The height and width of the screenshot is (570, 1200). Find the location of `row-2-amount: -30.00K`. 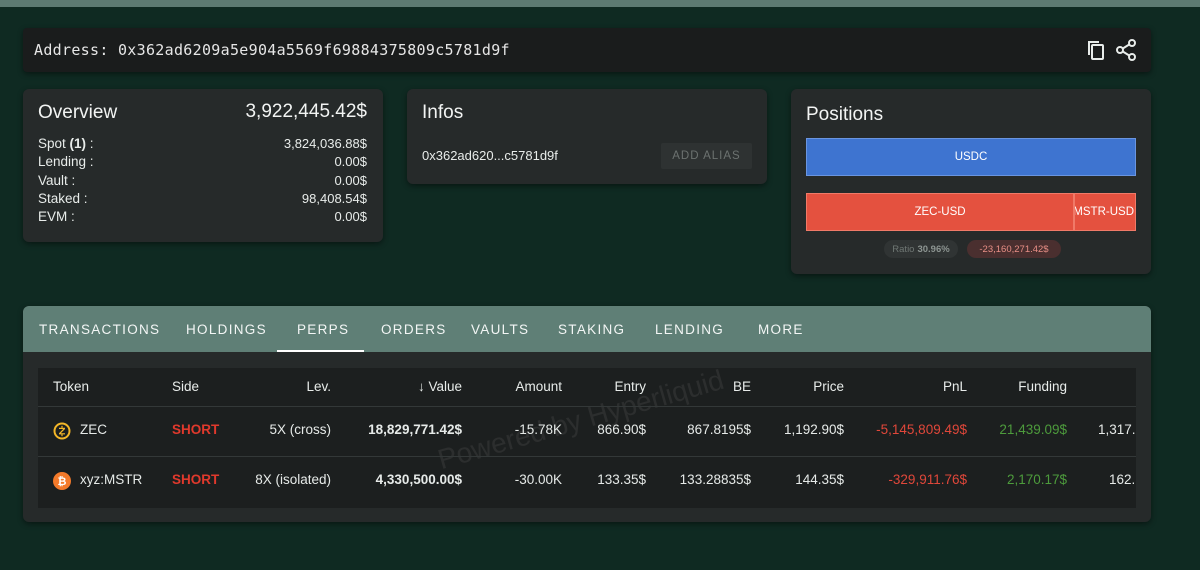

row-2-amount: -30.00K is located at coordinates (538, 479).